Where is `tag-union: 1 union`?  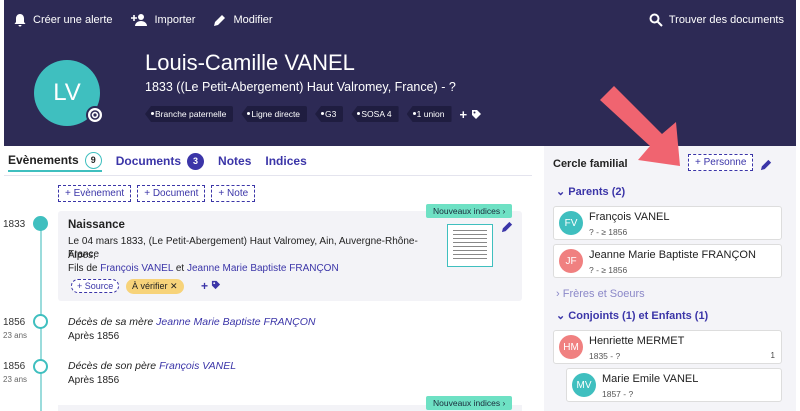
tag-union: 1 union is located at coordinates (429, 114).